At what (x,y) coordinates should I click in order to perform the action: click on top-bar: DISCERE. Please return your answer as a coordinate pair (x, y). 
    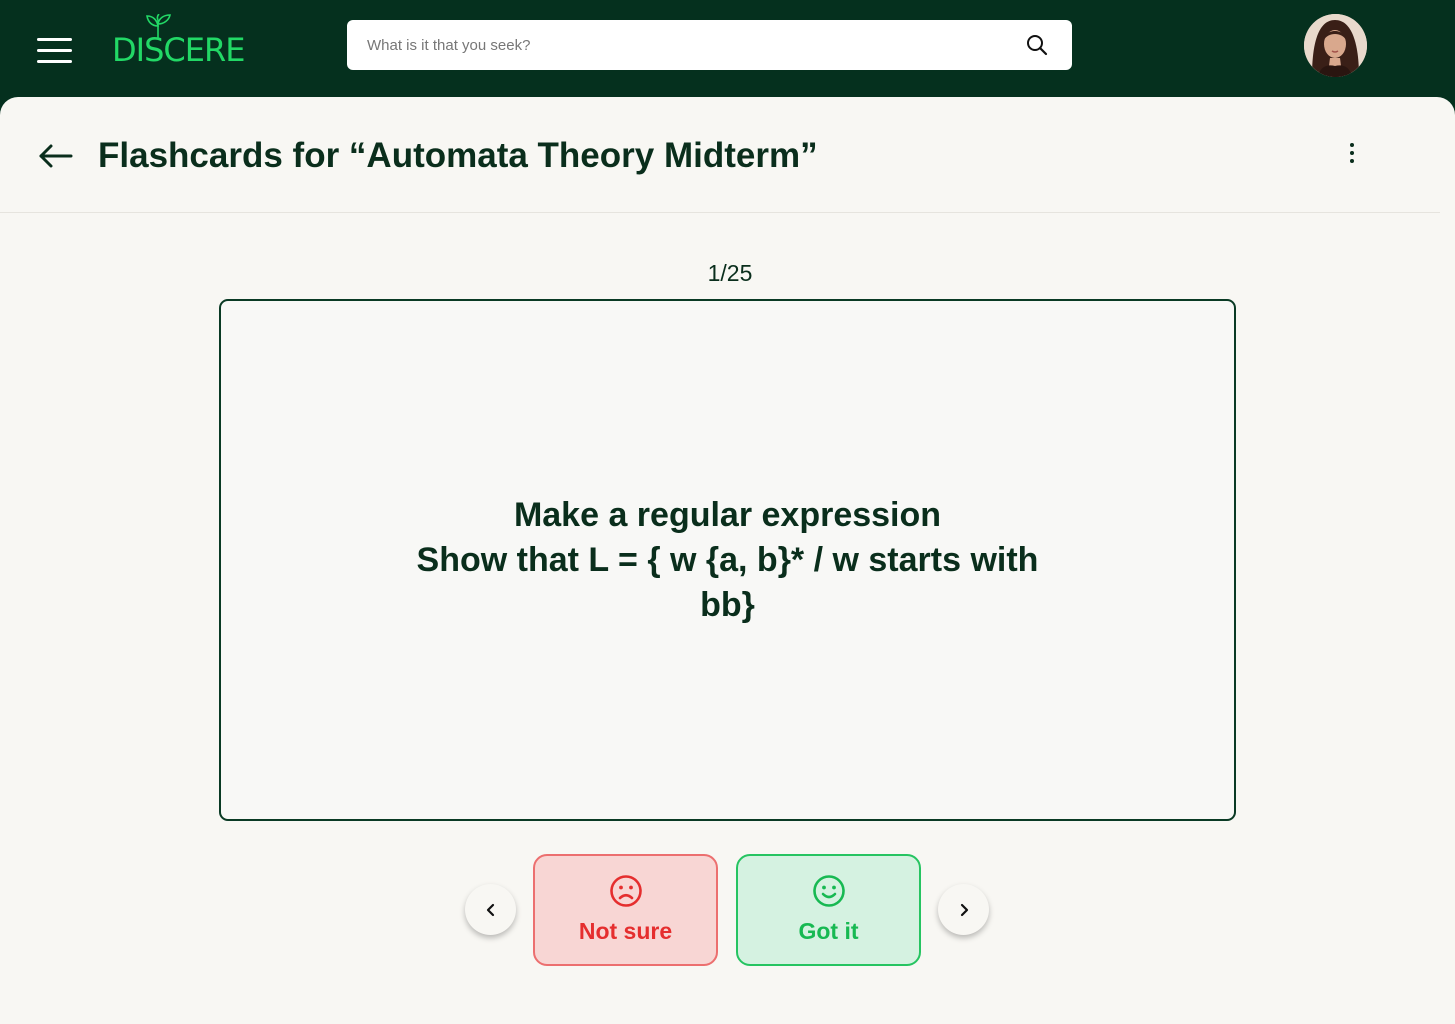
    Looking at the image, I should click on (727, 48).